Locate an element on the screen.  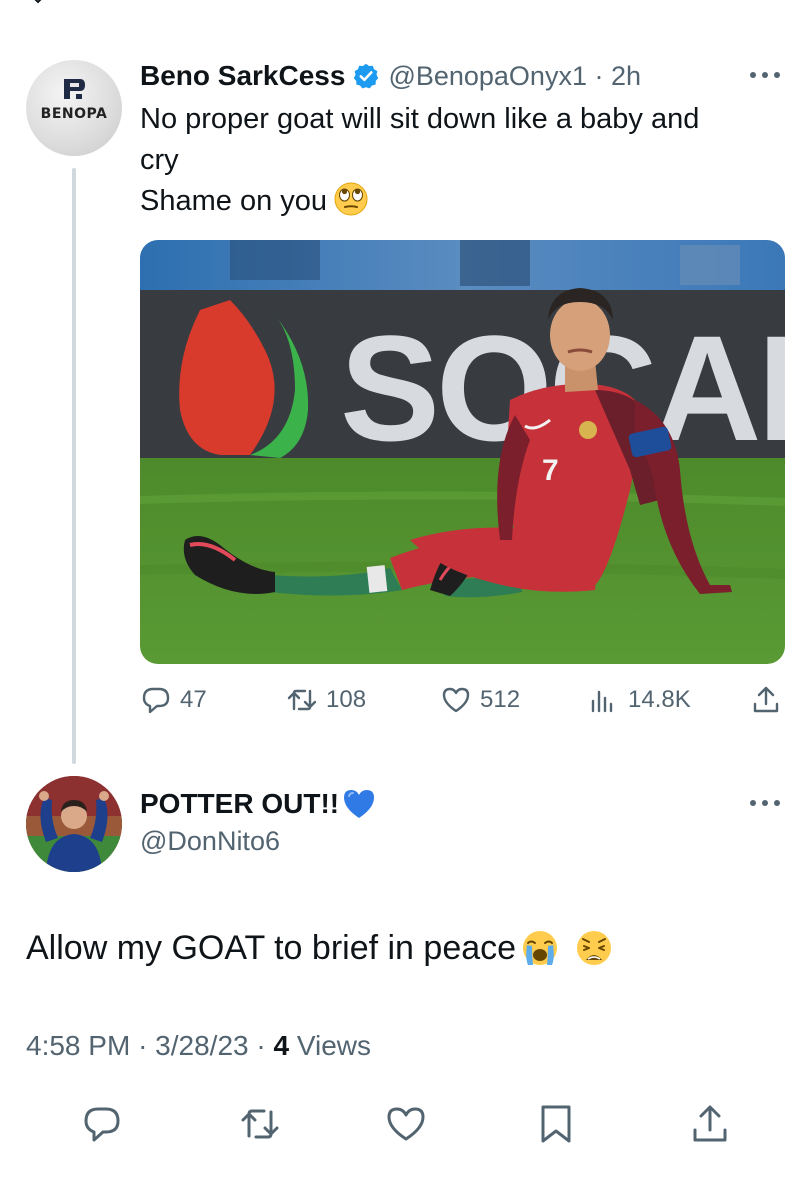
reply-text-content: Allow my GOAT to brief in peace is located at coordinates (271, 948).